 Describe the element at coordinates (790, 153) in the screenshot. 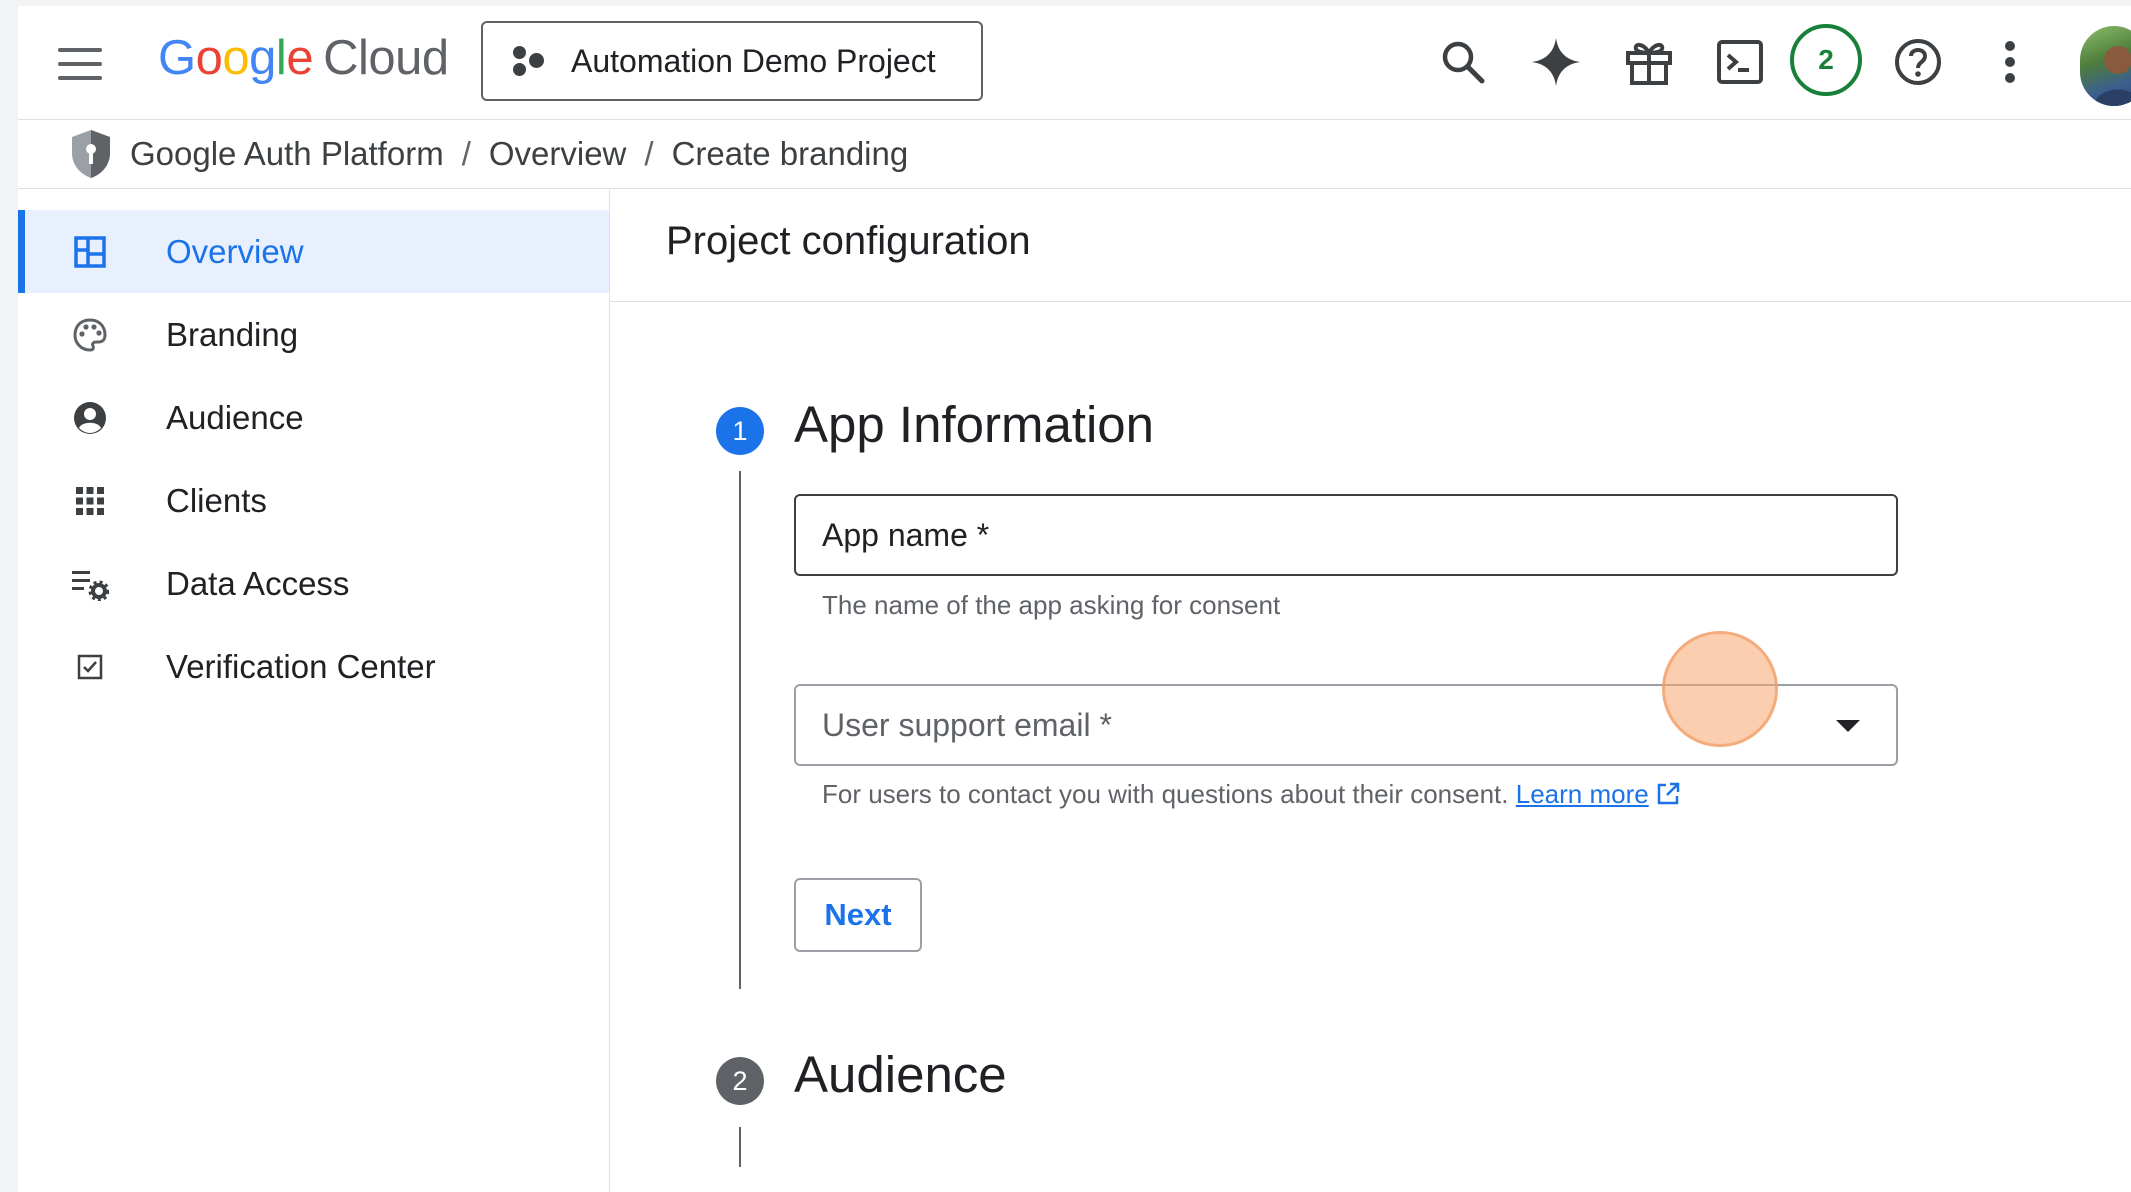

I see `breadcrumb-item-create-branding: Create branding` at that location.